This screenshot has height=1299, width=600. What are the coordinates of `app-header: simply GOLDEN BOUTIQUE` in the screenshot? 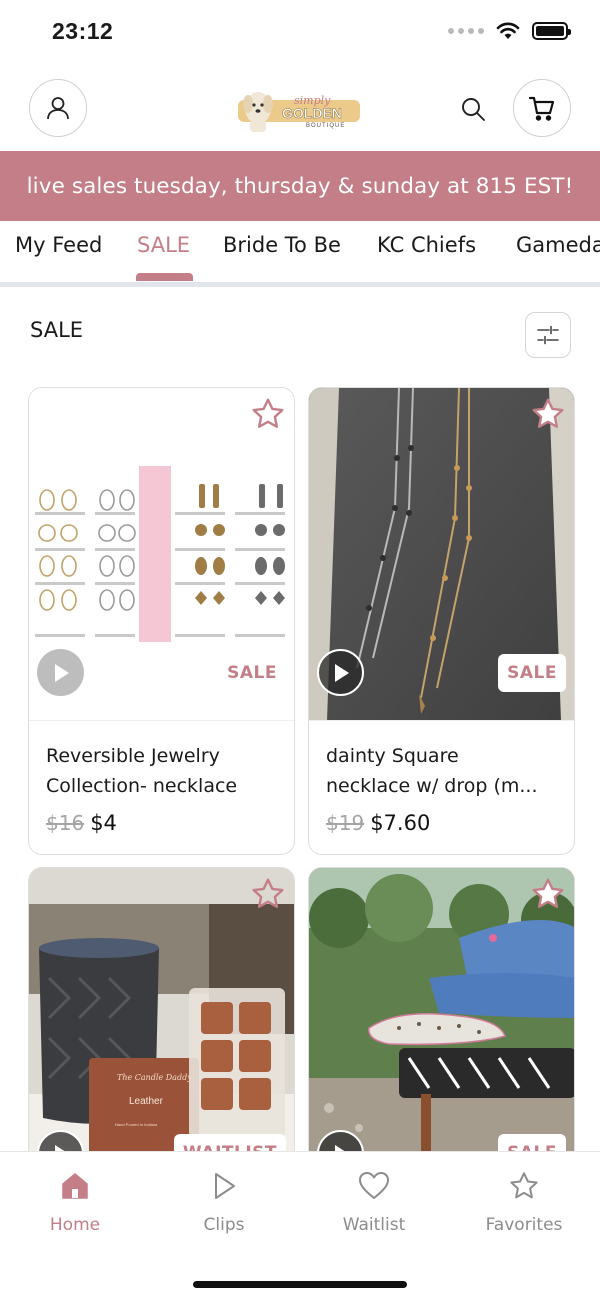 It's located at (300, 109).